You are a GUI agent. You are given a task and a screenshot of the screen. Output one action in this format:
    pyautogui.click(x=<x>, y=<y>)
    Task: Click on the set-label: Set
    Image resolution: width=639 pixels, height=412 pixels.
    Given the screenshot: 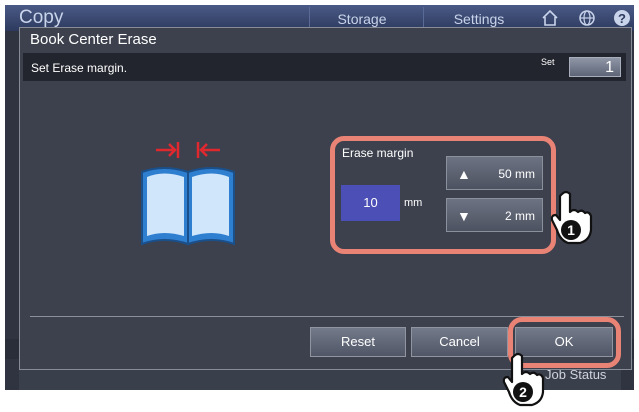 What is the action you would take?
    pyautogui.click(x=548, y=62)
    